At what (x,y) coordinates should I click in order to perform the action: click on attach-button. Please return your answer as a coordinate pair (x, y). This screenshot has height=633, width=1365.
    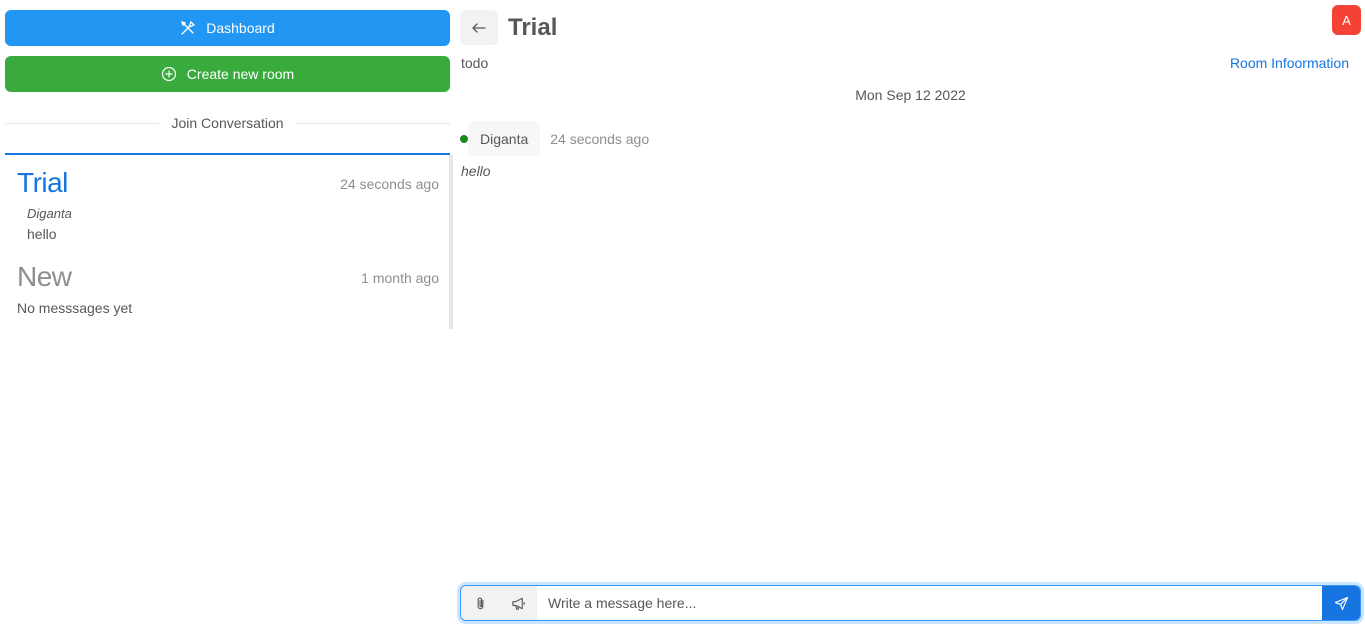
    Looking at the image, I should click on (480, 603).